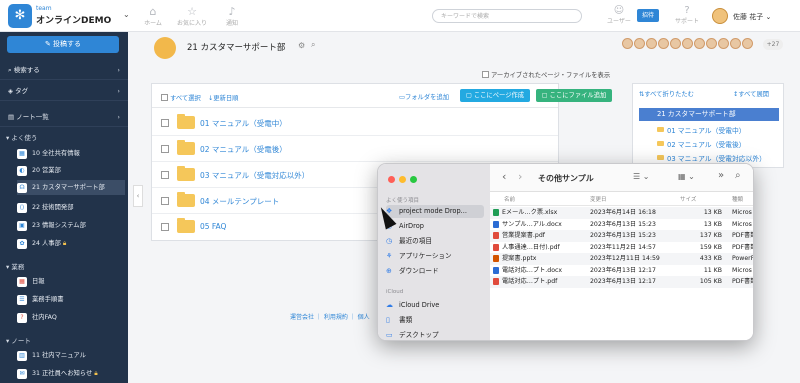  What do you see at coordinates (254, 175) in the screenshot?
I see `folder-name: 03 マニュアル（受電対応以外）` at bounding box center [254, 175].